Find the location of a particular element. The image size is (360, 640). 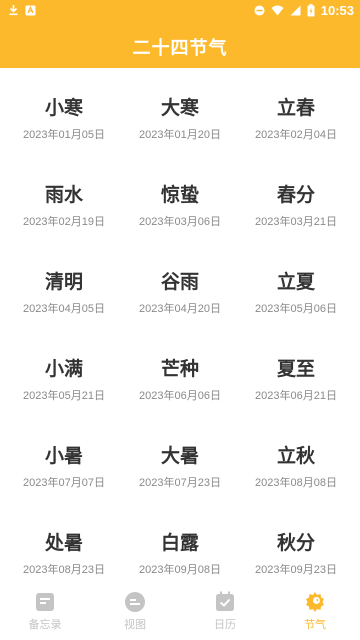

tab-solar-terms: 节气 is located at coordinates (315, 612).